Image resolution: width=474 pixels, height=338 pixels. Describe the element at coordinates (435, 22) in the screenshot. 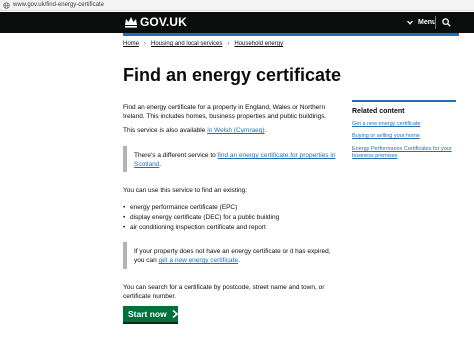

I see `header-divider` at that location.